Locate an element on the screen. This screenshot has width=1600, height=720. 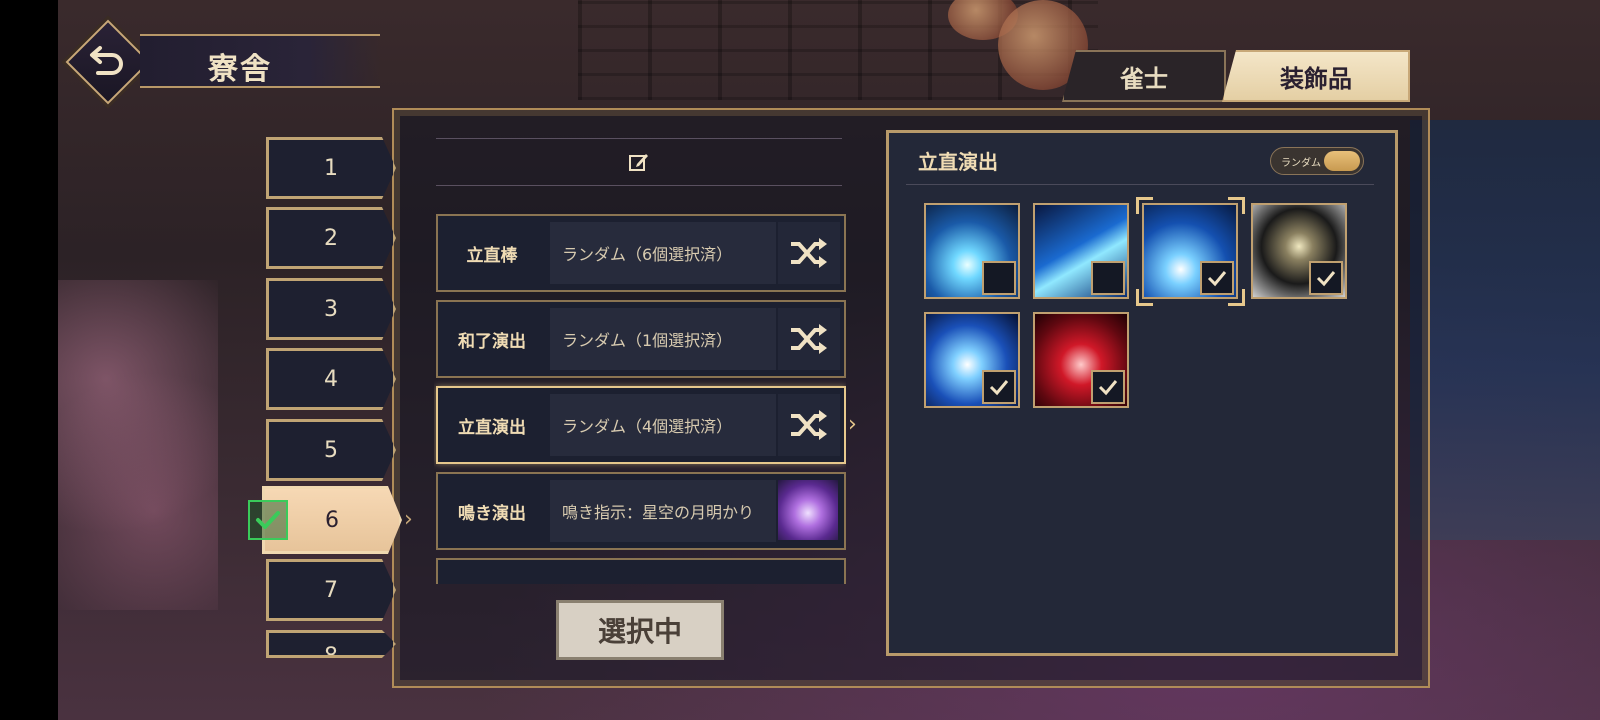
tab-decorations-label: 装飾品 is located at coordinates (1316, 78).